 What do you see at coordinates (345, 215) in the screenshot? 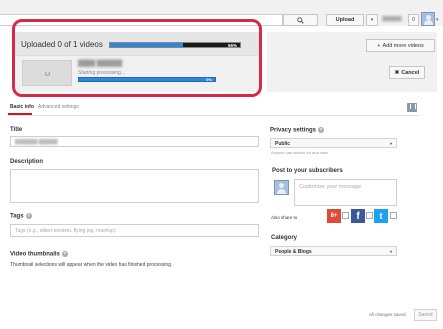
I see `share-google-plus-checkbox` at bounding box center [345, 215].